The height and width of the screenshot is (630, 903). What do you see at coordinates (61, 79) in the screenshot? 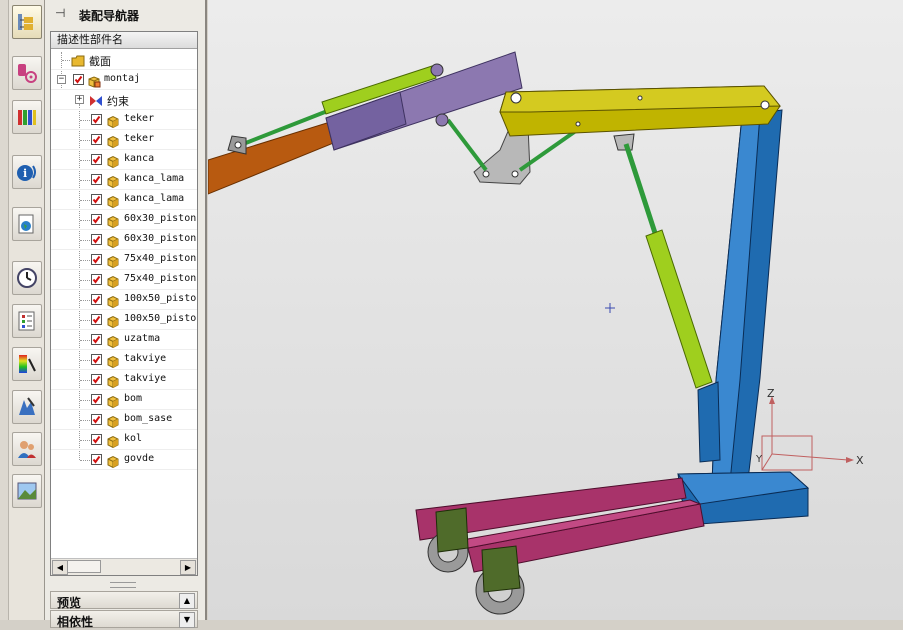
I see `collapse-toggle: −` at bounding box center [61, 79].